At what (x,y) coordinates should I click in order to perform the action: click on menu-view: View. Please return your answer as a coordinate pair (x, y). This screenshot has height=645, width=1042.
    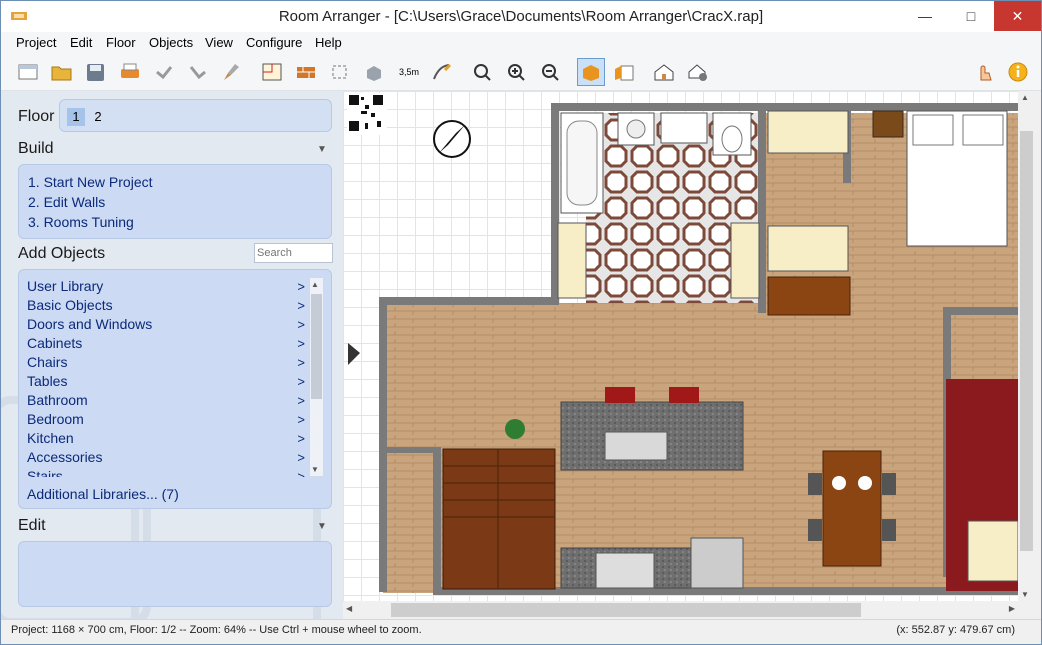
    Looking at the image, I should click on (219, 42).